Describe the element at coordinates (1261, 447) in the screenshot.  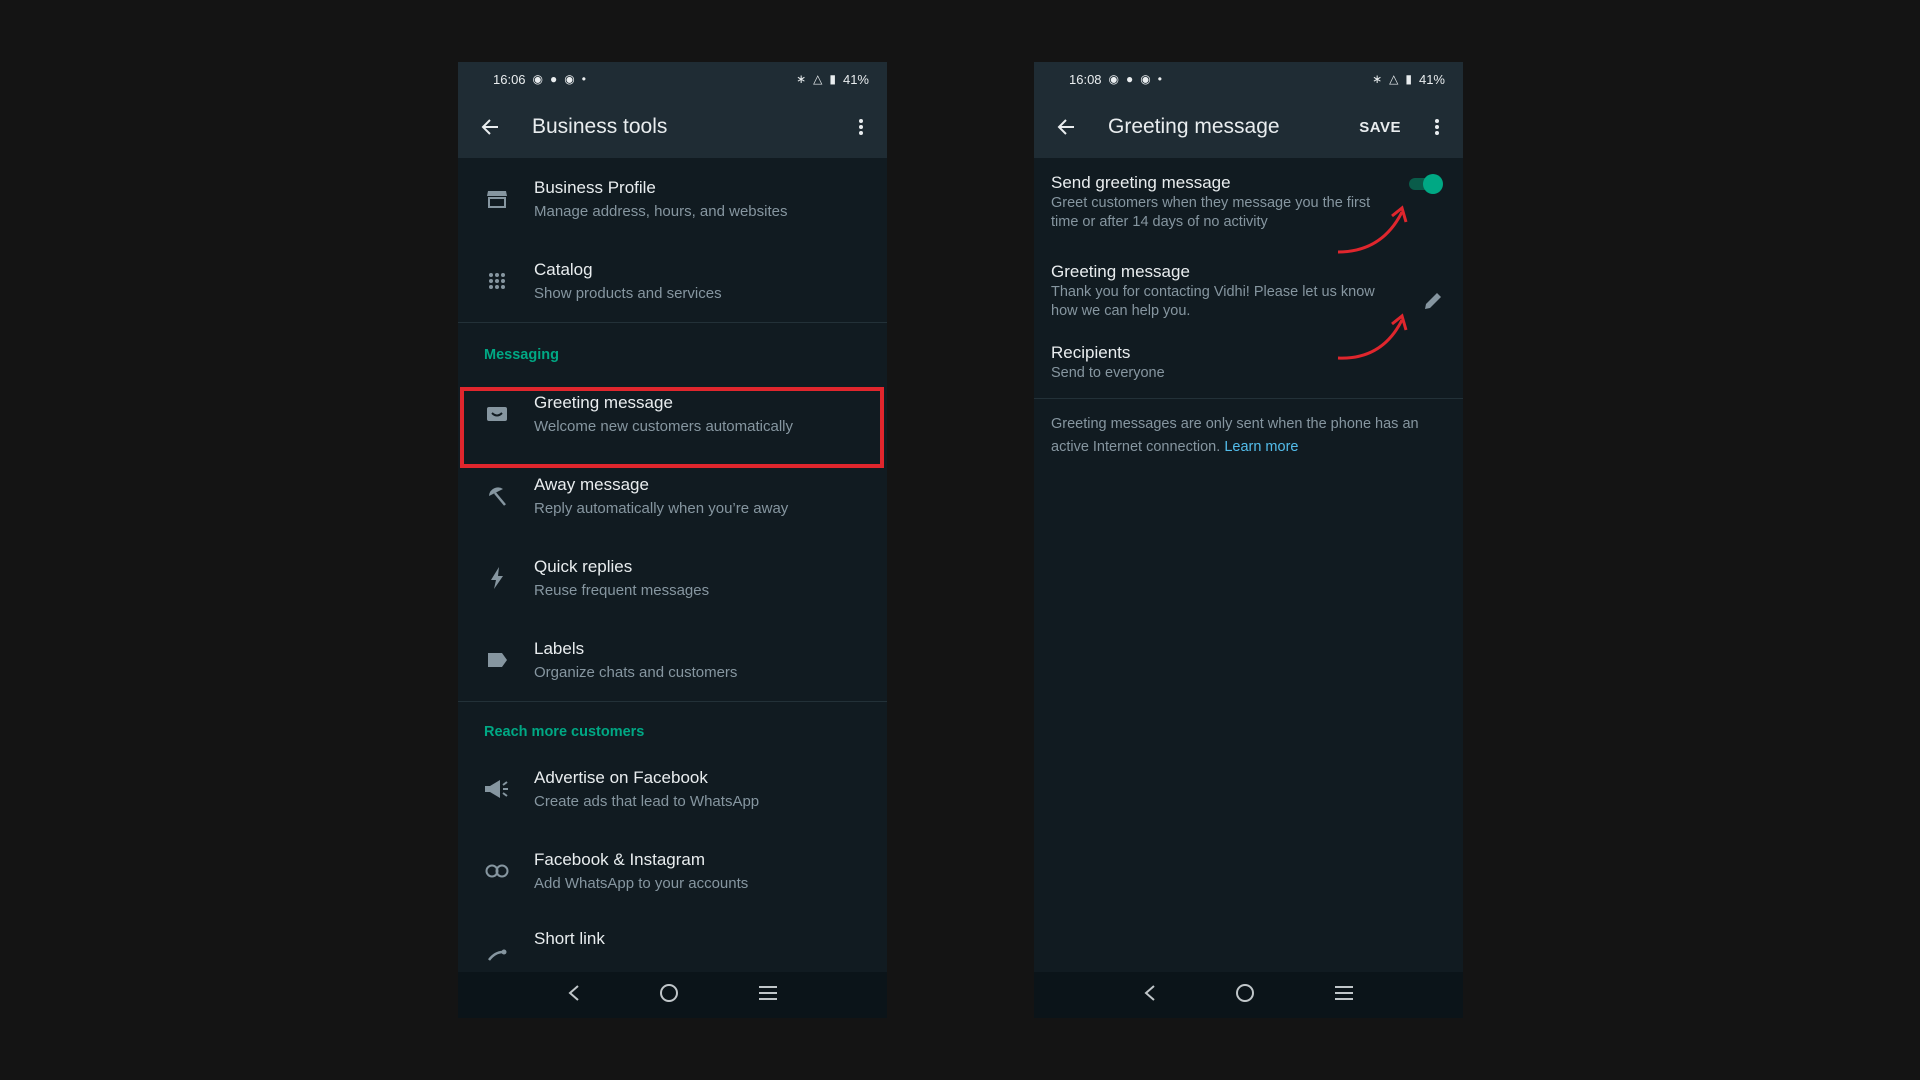
I see `learn-more-link: Learn more` at that location.